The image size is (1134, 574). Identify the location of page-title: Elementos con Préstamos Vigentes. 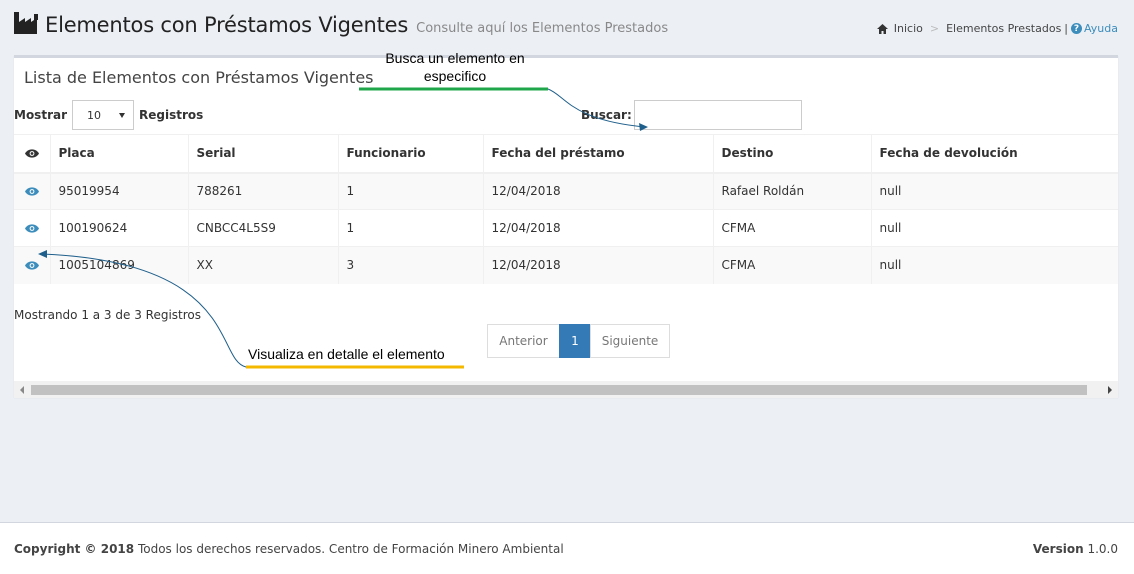
(227, 25).